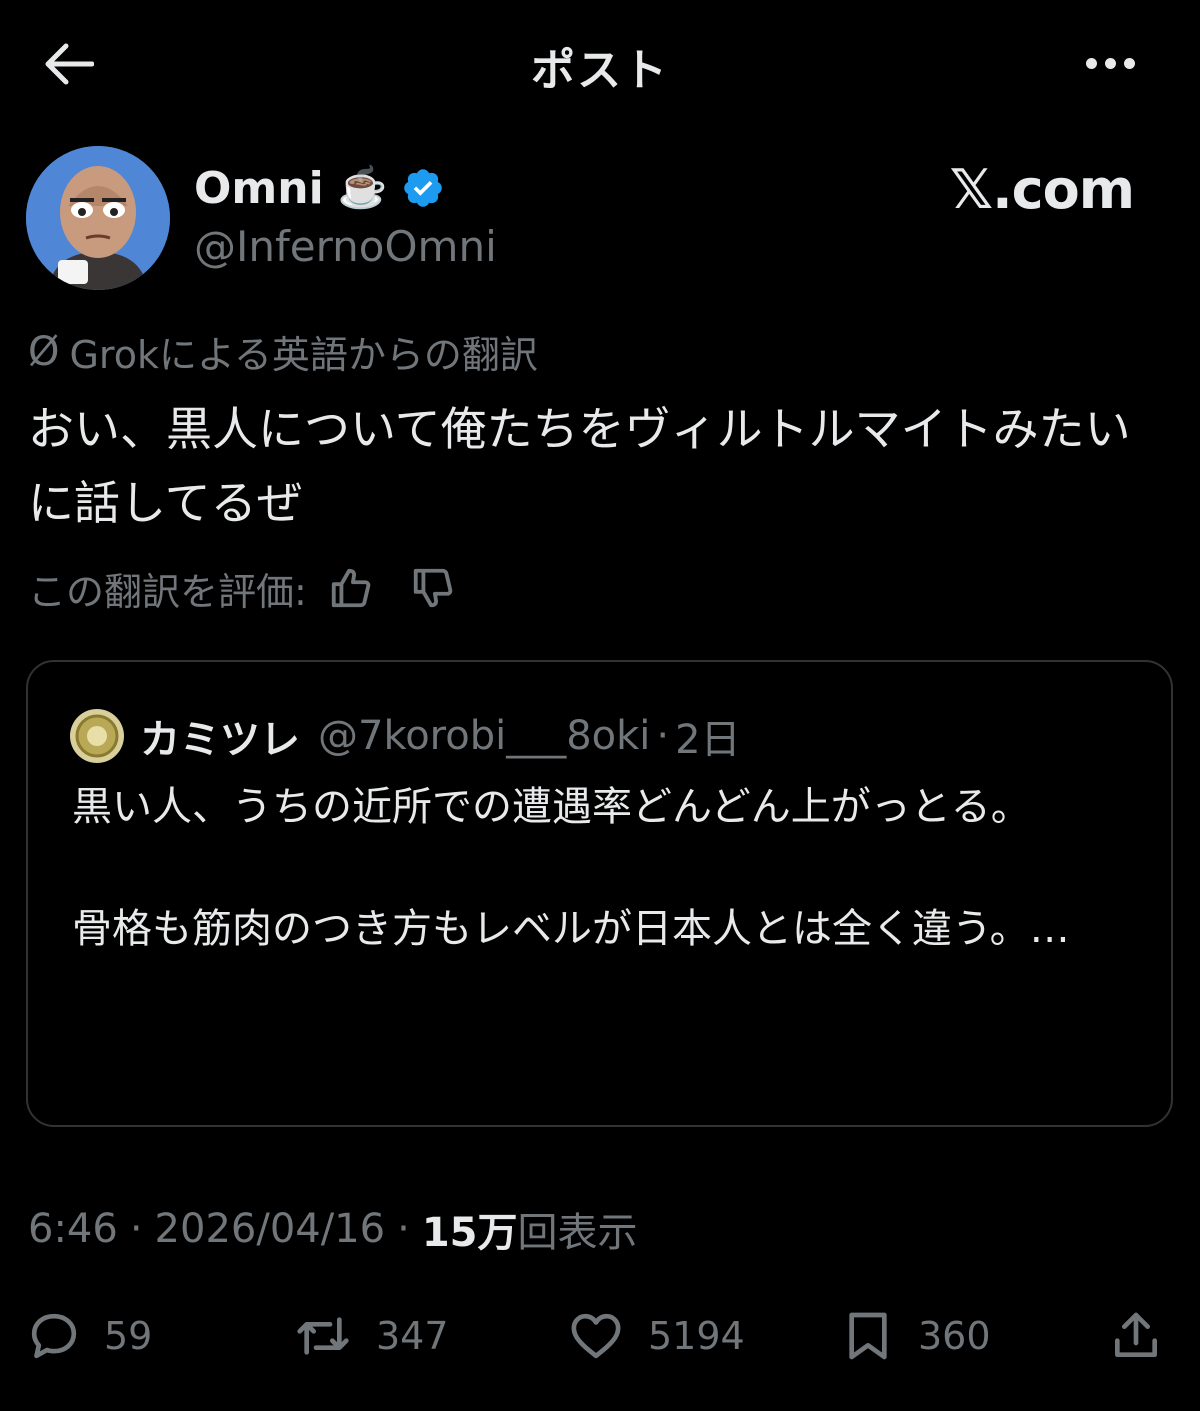 This screenshot has height=1411, width=1200. I want to click on like-button: 5194, so click(655, 1336).